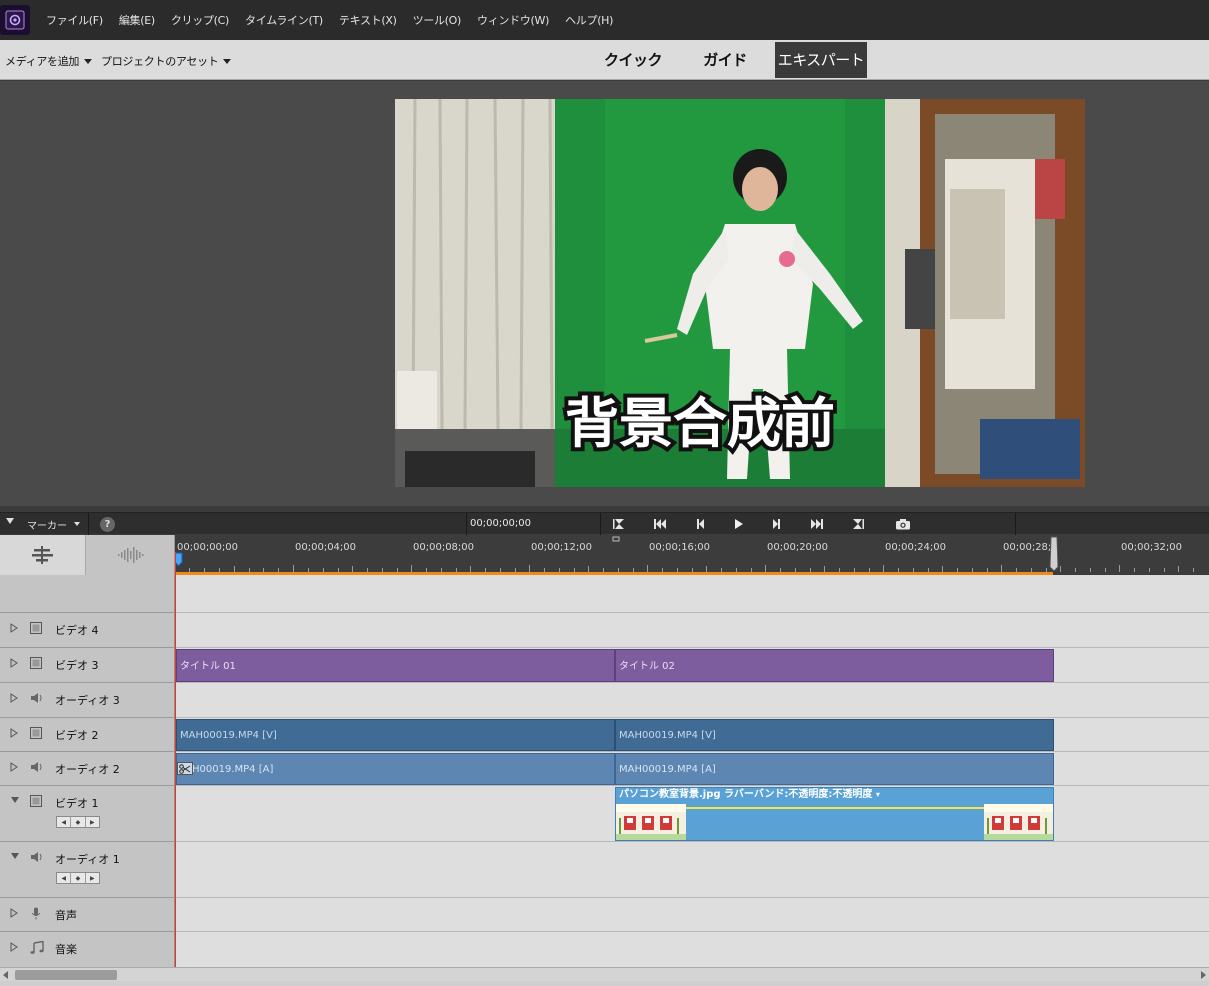 The width and height of the screenshot is (1209, 986). Describe the element at coordinates (107, 524) in the screenshot. I see `help-icon: ?` at that location.